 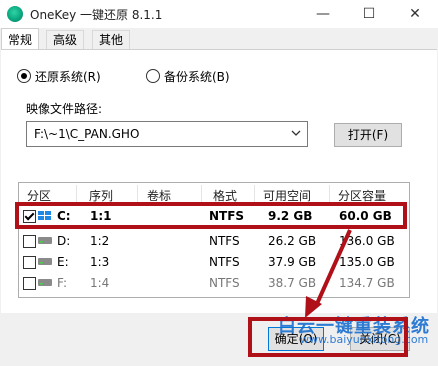 I want to click on image-path-label: 映像文件路径:, so click(x=64, y=109).